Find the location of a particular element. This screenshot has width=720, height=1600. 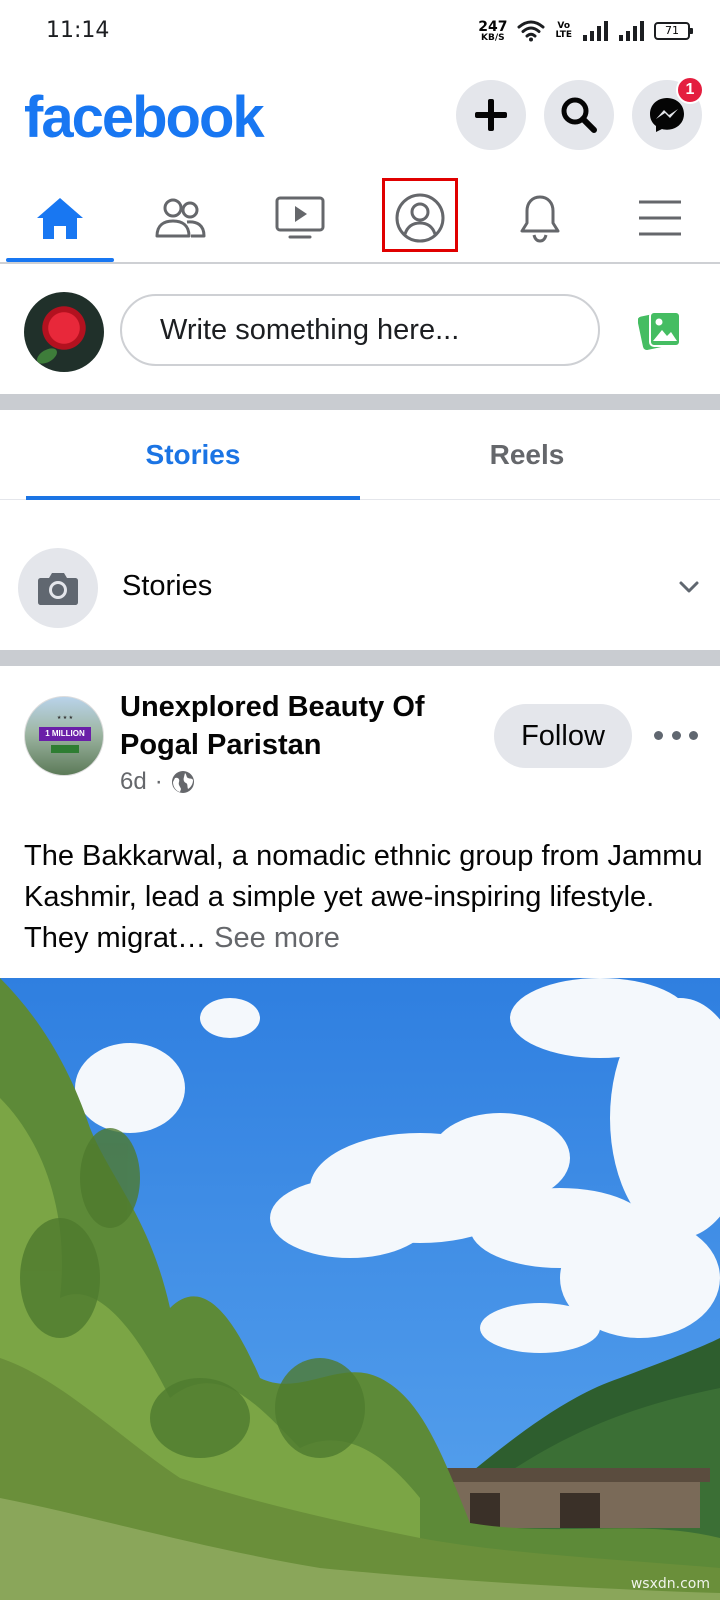

plus-icon is located at coordinates (491, 115).